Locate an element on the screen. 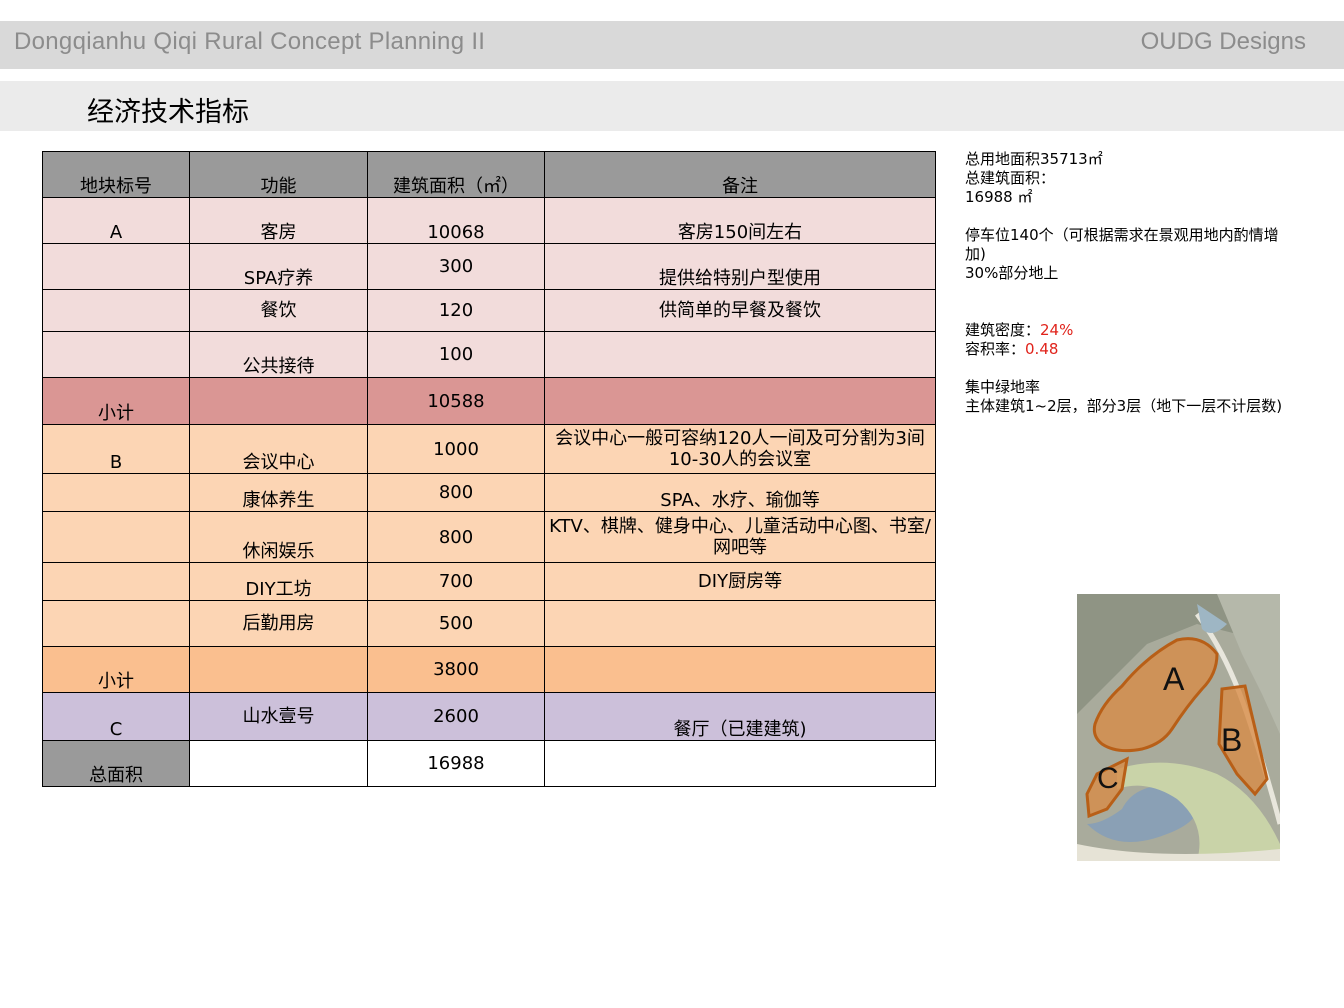 This screenshot has width=1344, height=1008. cell-function: 会议中心 is located at coordinates (278, 449).